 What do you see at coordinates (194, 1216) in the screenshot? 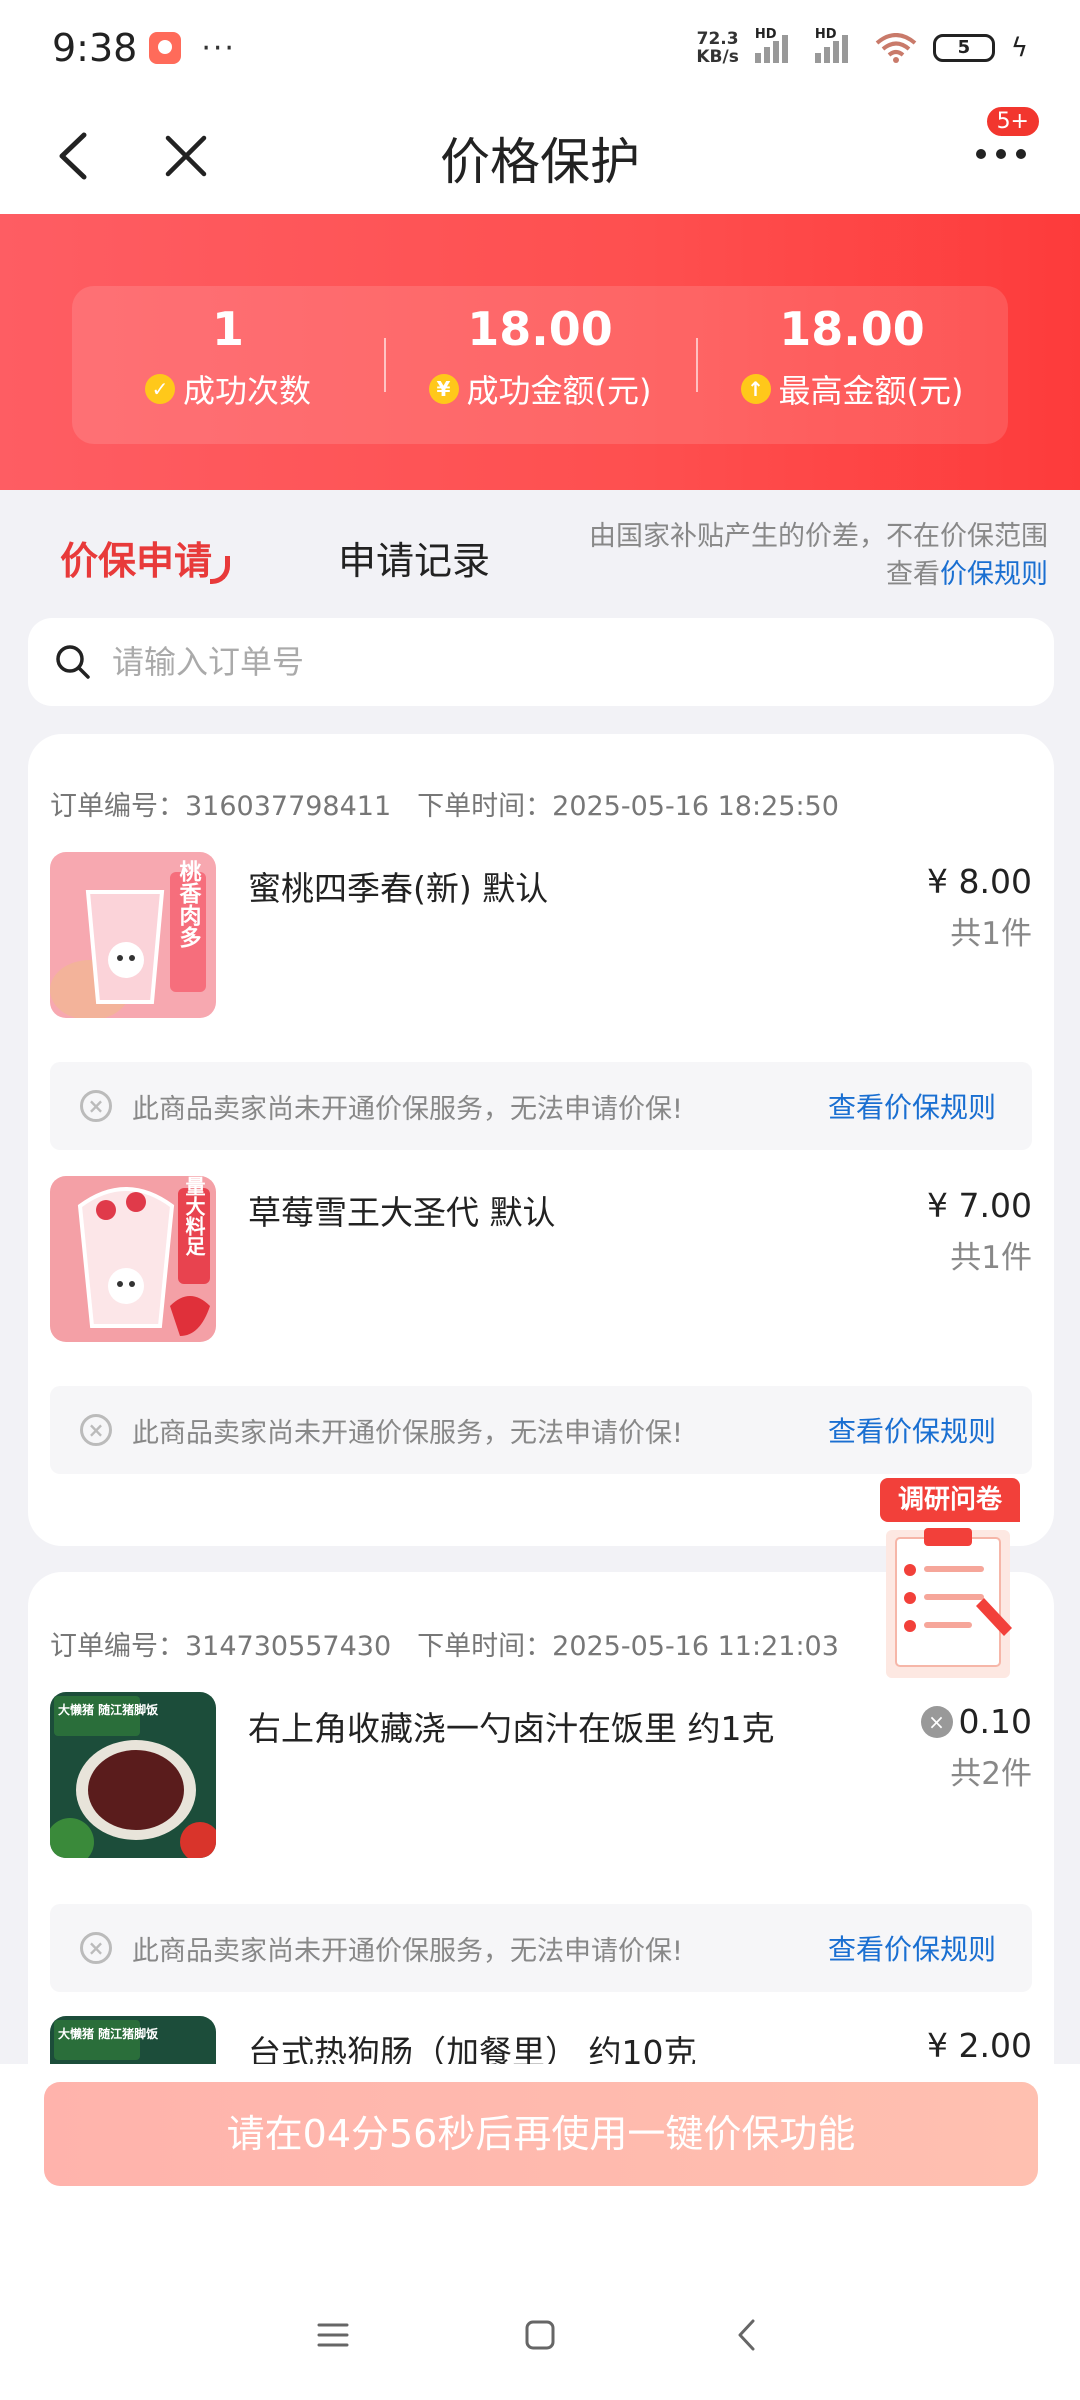
I see `product-image-caption: 量大料足` at bounding box center [194, 1216].